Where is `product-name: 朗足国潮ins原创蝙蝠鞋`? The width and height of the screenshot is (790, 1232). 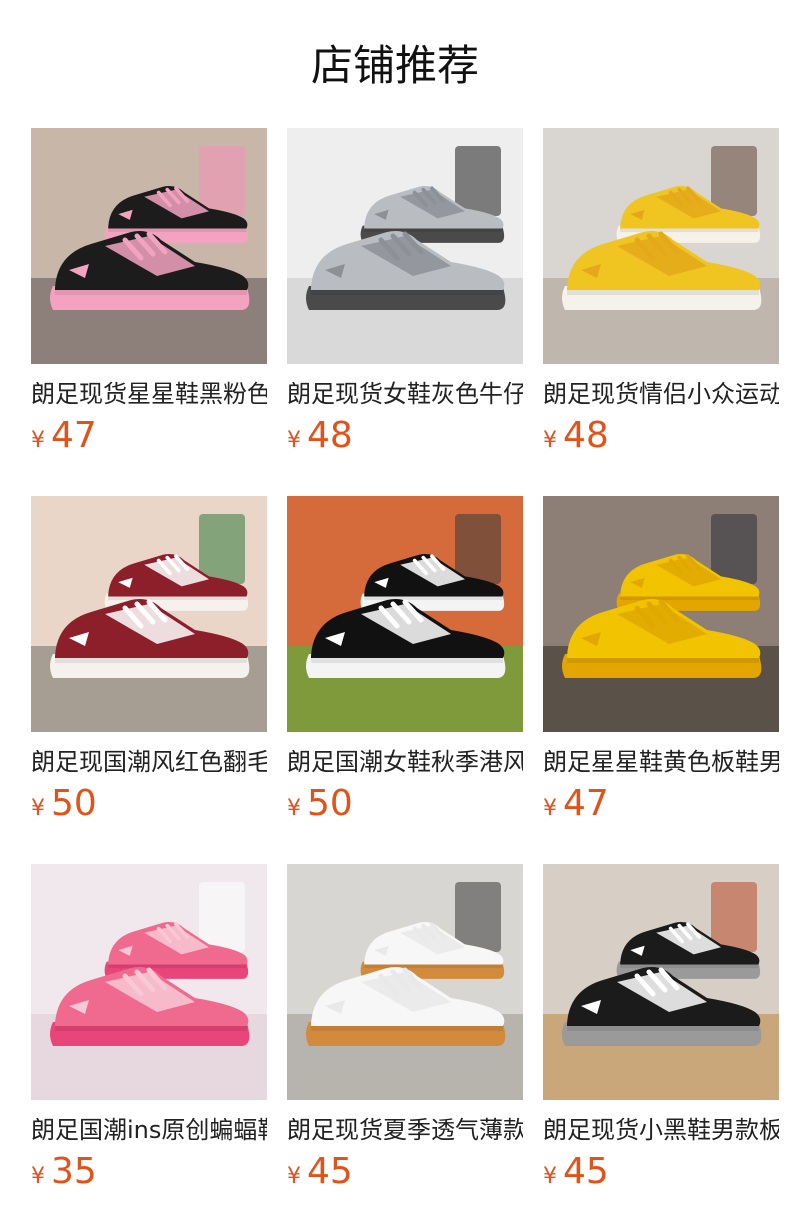
product-name: 朗足国潮ins原创蝙蝠鞋 is located at coordinates (149, 1130).